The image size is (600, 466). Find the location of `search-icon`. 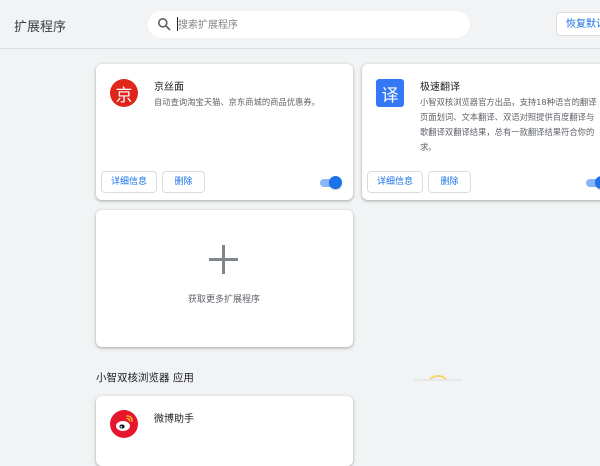

search-icon is located at coordinates (164, 24).